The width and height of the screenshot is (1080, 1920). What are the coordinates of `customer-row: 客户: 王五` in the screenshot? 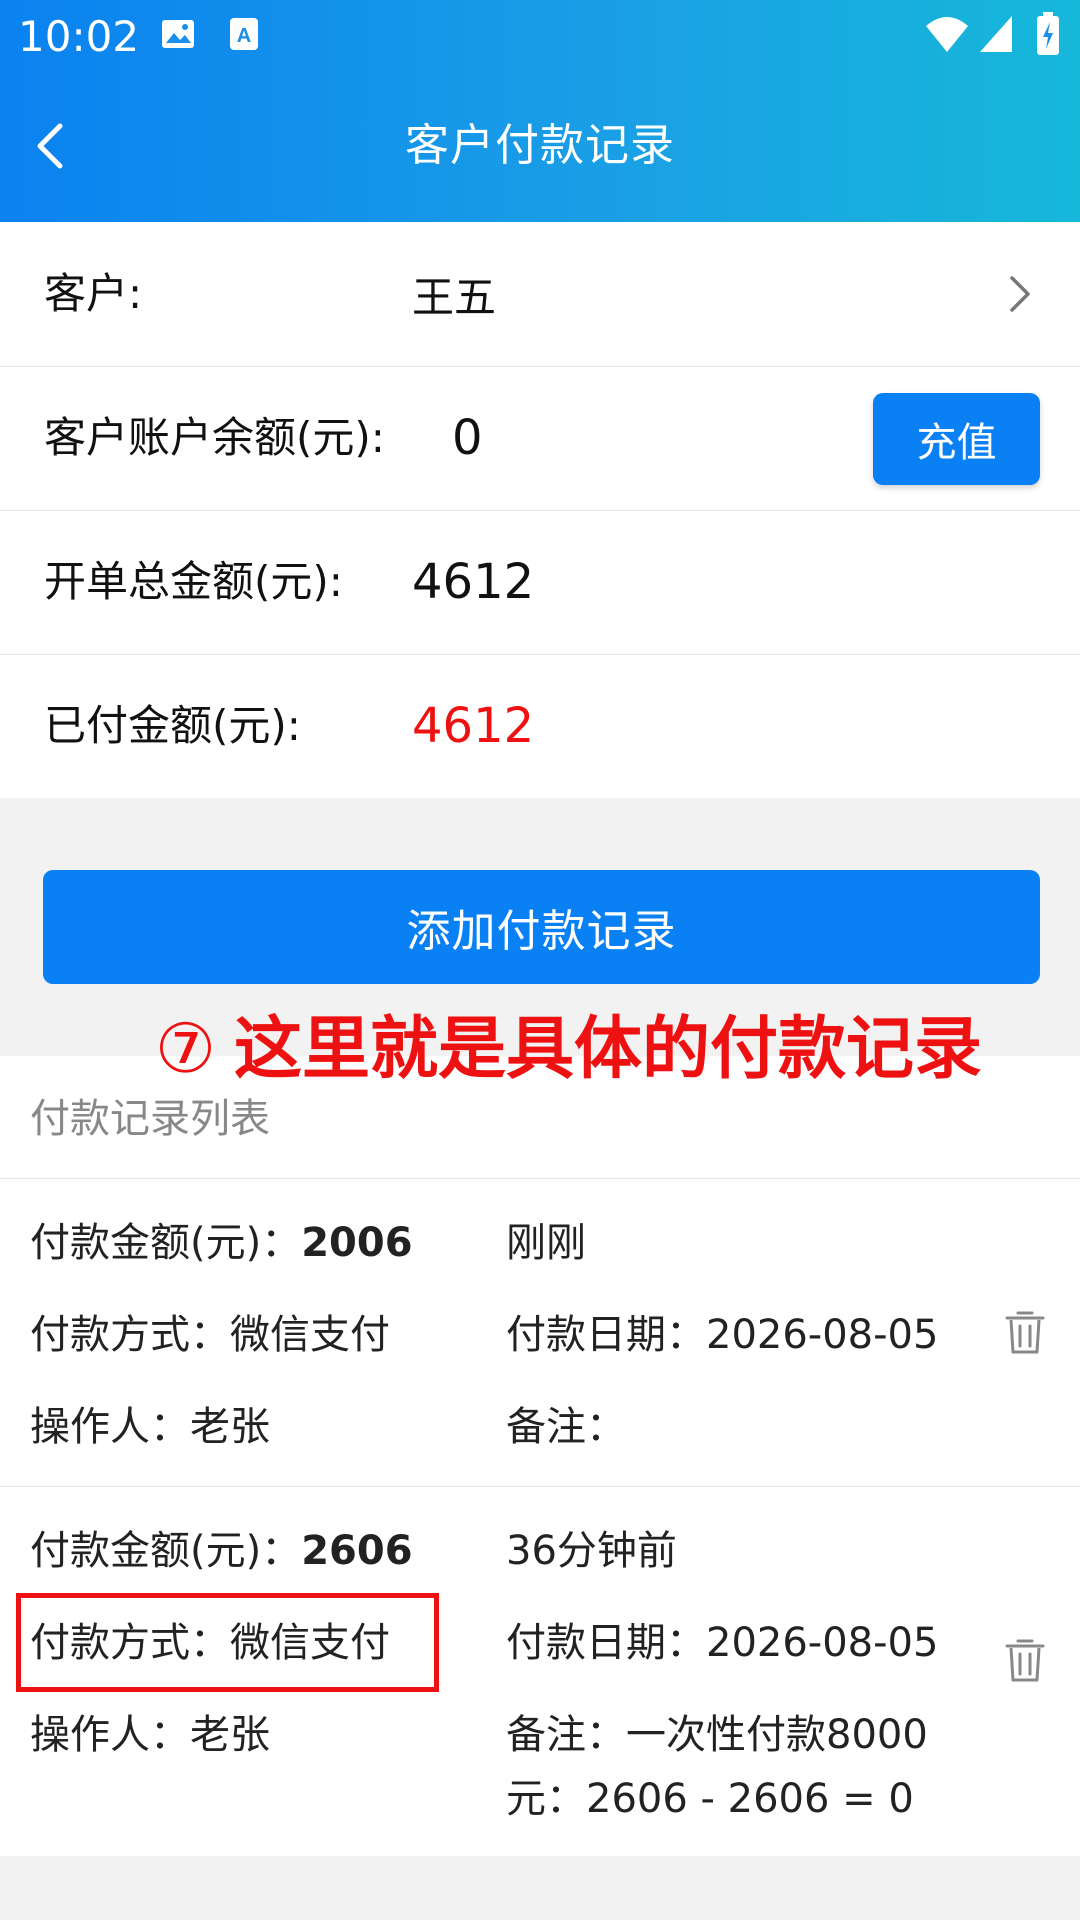 It's located at (540, 294).